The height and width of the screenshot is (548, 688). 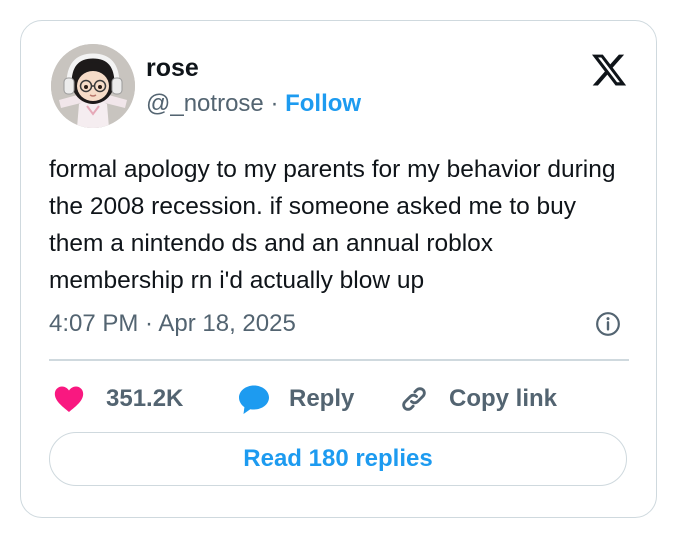 I want to click on link-icon, so click(x=414, y=399).